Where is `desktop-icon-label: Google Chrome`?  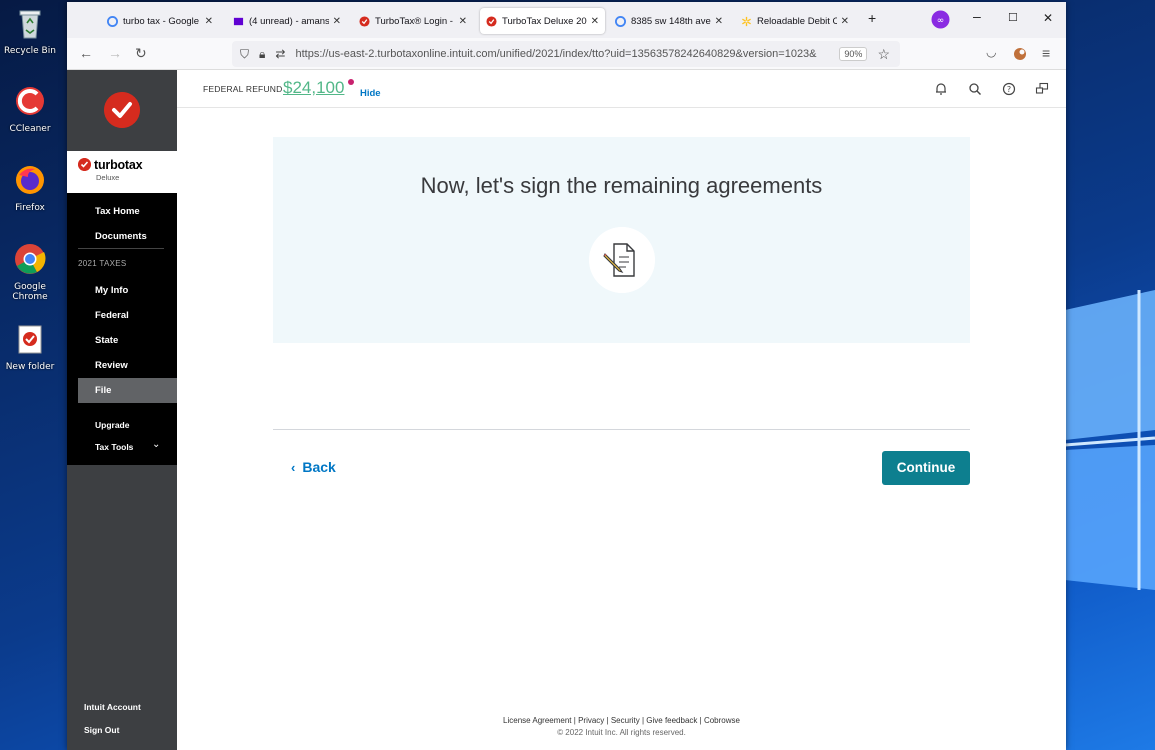
desktop-icon-label: Google Chrome is located at coordinates (30, 292).